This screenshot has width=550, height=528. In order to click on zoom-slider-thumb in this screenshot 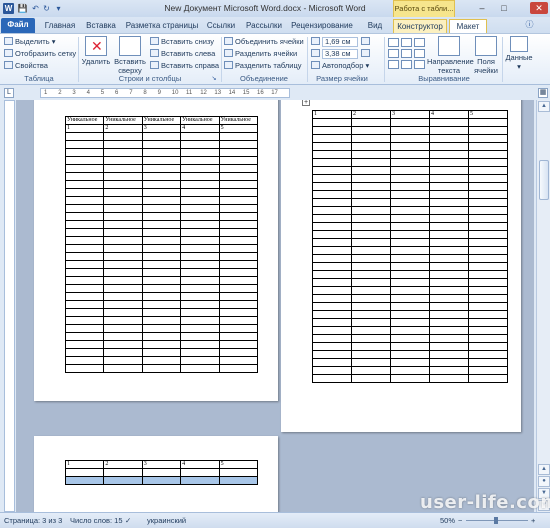, I will do `click(496, 520)`.